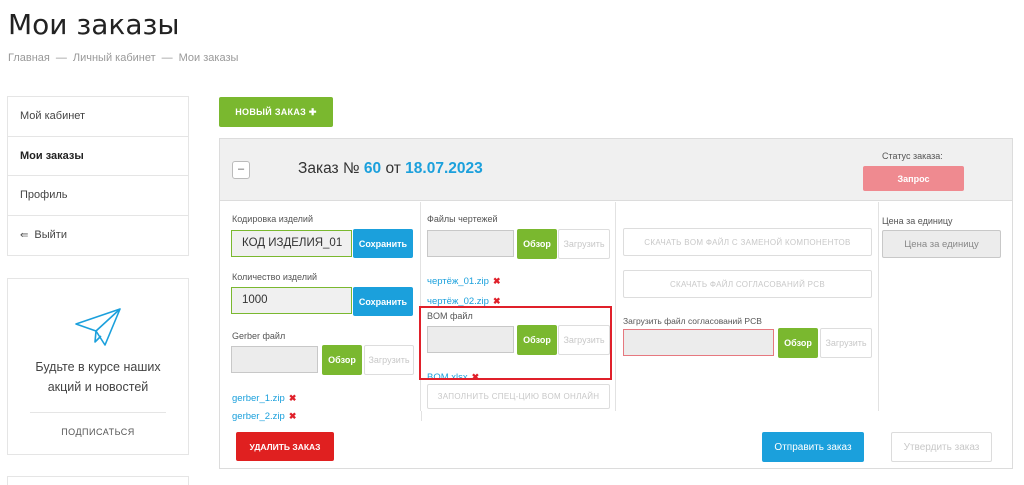 This screenshot has height=485, width=1024. Describe the element at coordinates (747, 242) in the screenshot. I see `download-bom-button: СКАЧАТЬ BOM ФАЙЛ С ЗАМЕНОЙ КОМПОНЕНТОВ` at that location.